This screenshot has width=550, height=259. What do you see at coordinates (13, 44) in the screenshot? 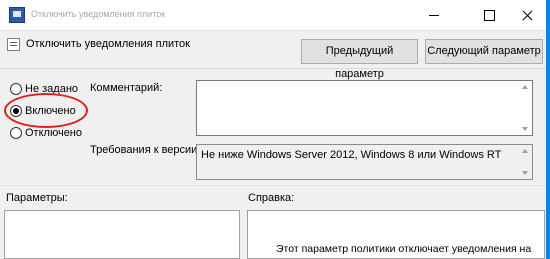
I see `policy-setting-icon` at bounding box center [13, 44].